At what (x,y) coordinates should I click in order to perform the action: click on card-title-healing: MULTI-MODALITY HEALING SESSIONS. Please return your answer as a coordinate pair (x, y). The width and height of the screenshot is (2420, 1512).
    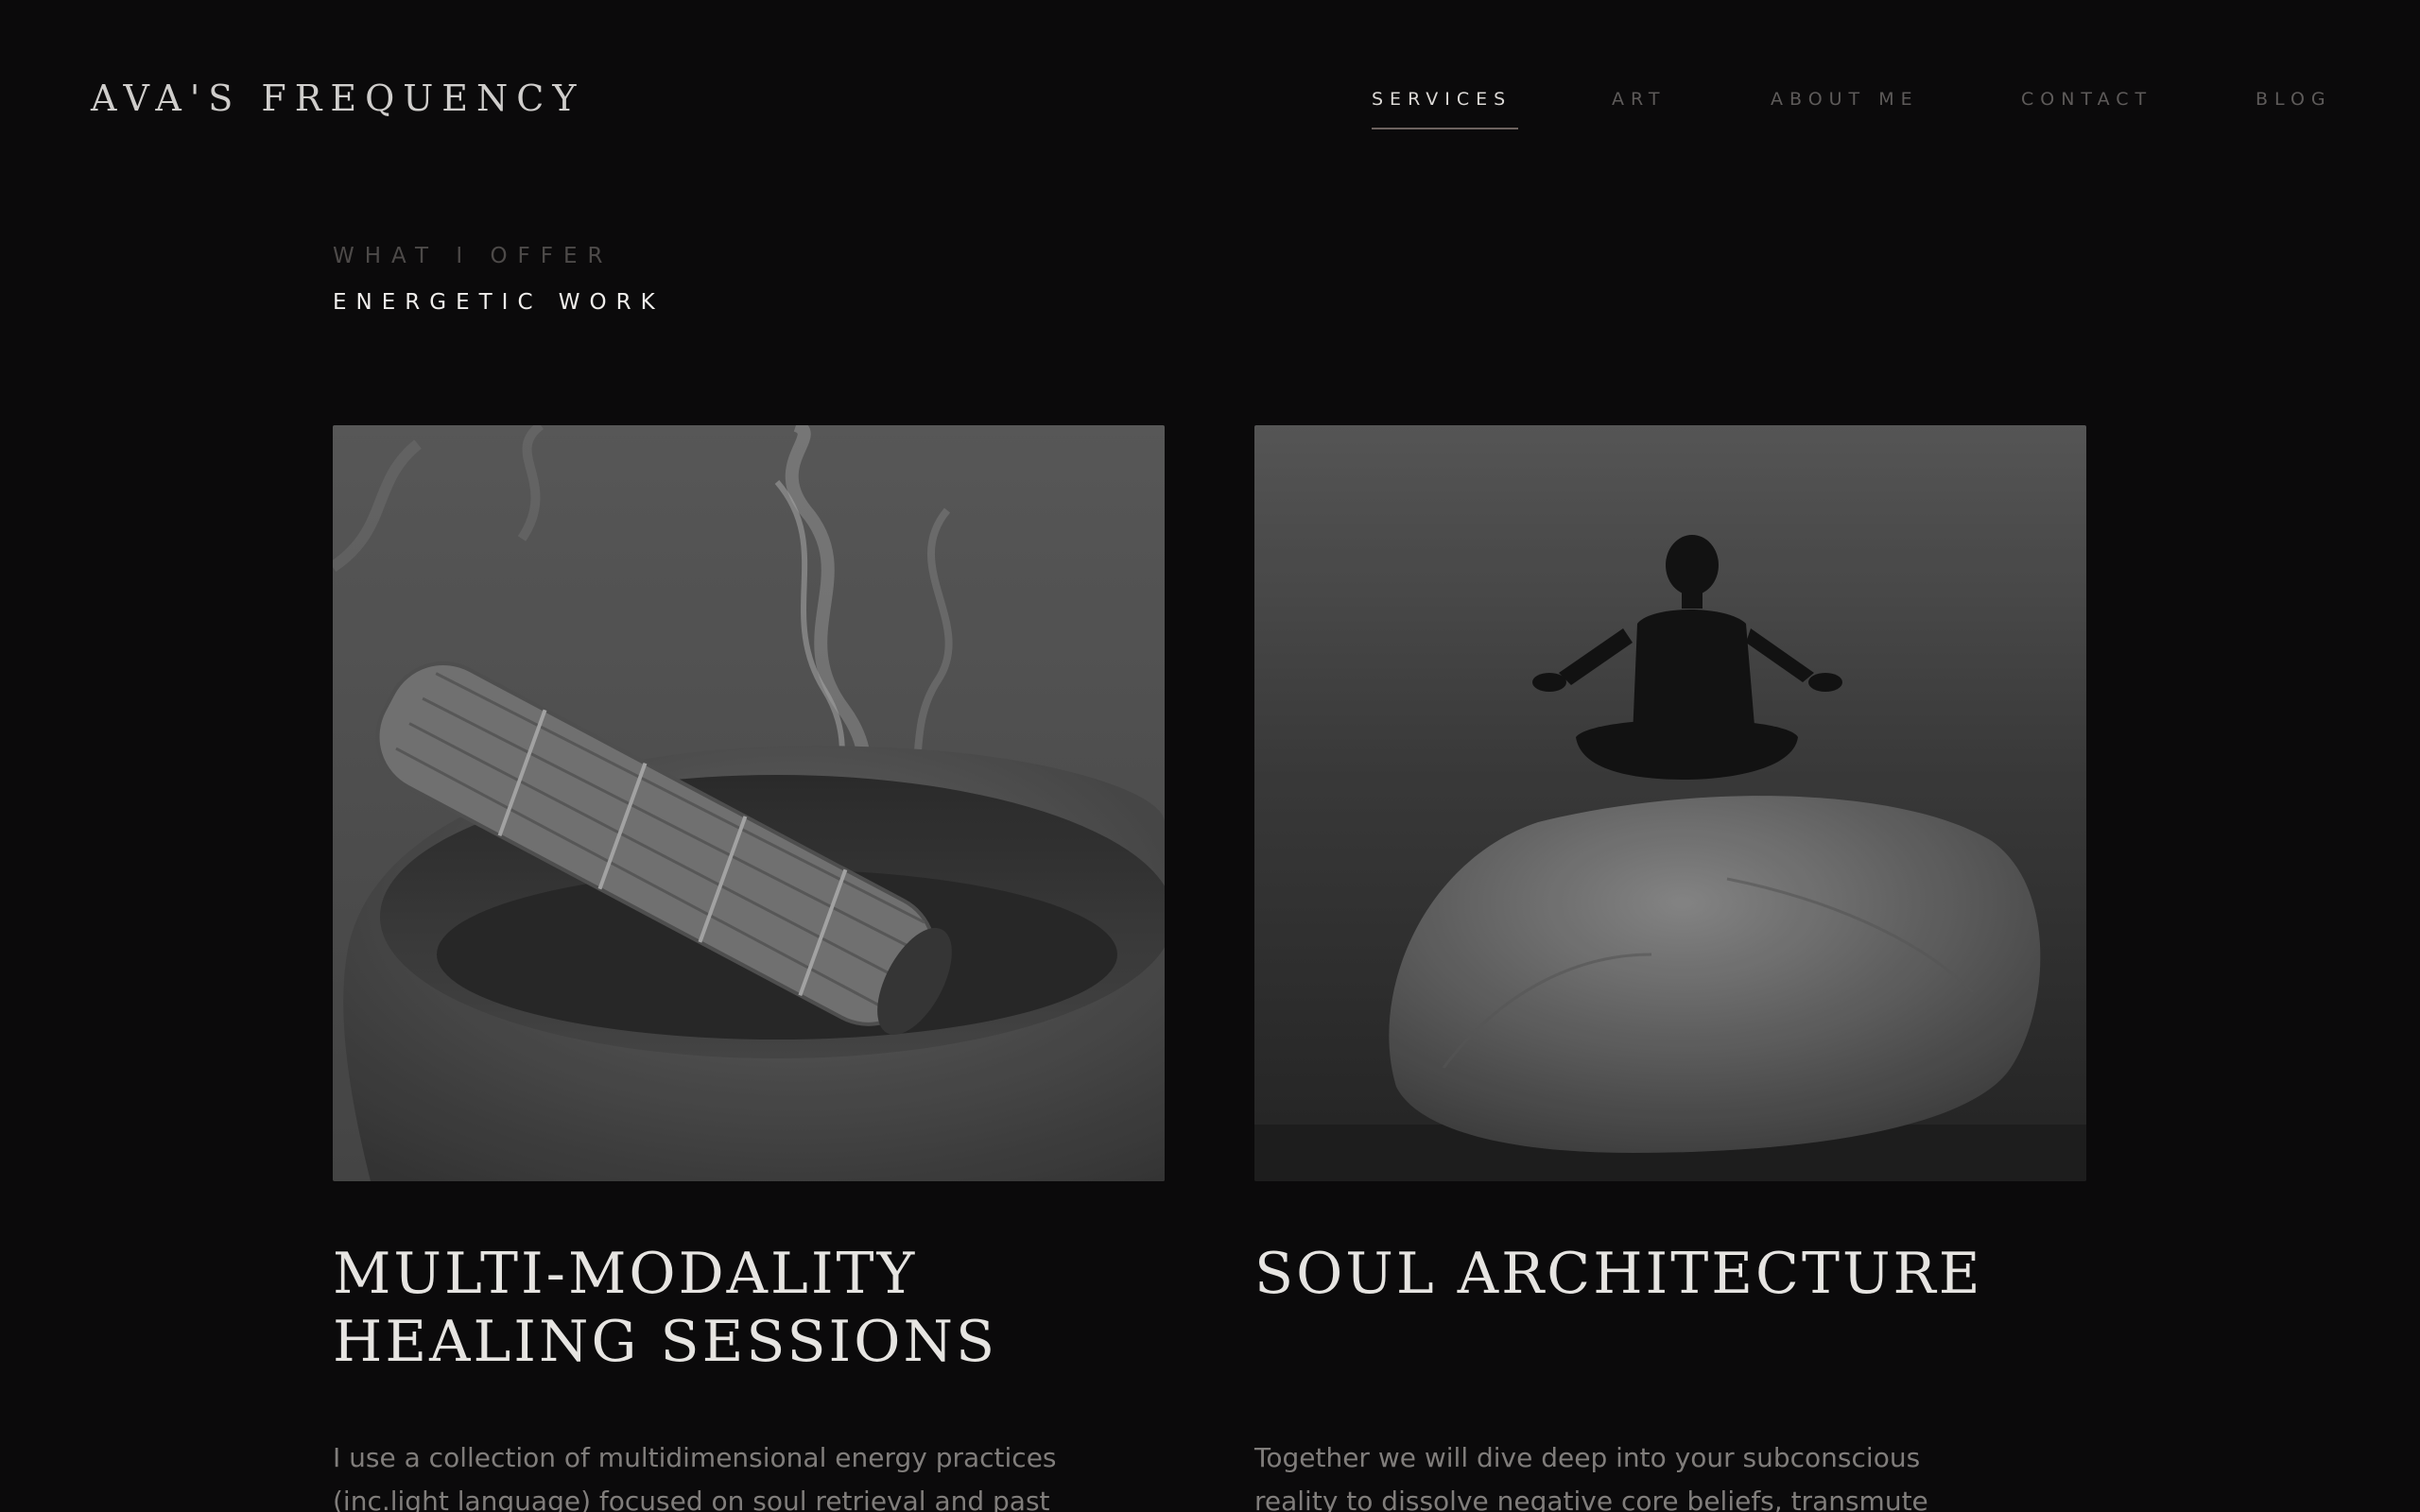
    Looking at the image, I should click on (665, 1308).